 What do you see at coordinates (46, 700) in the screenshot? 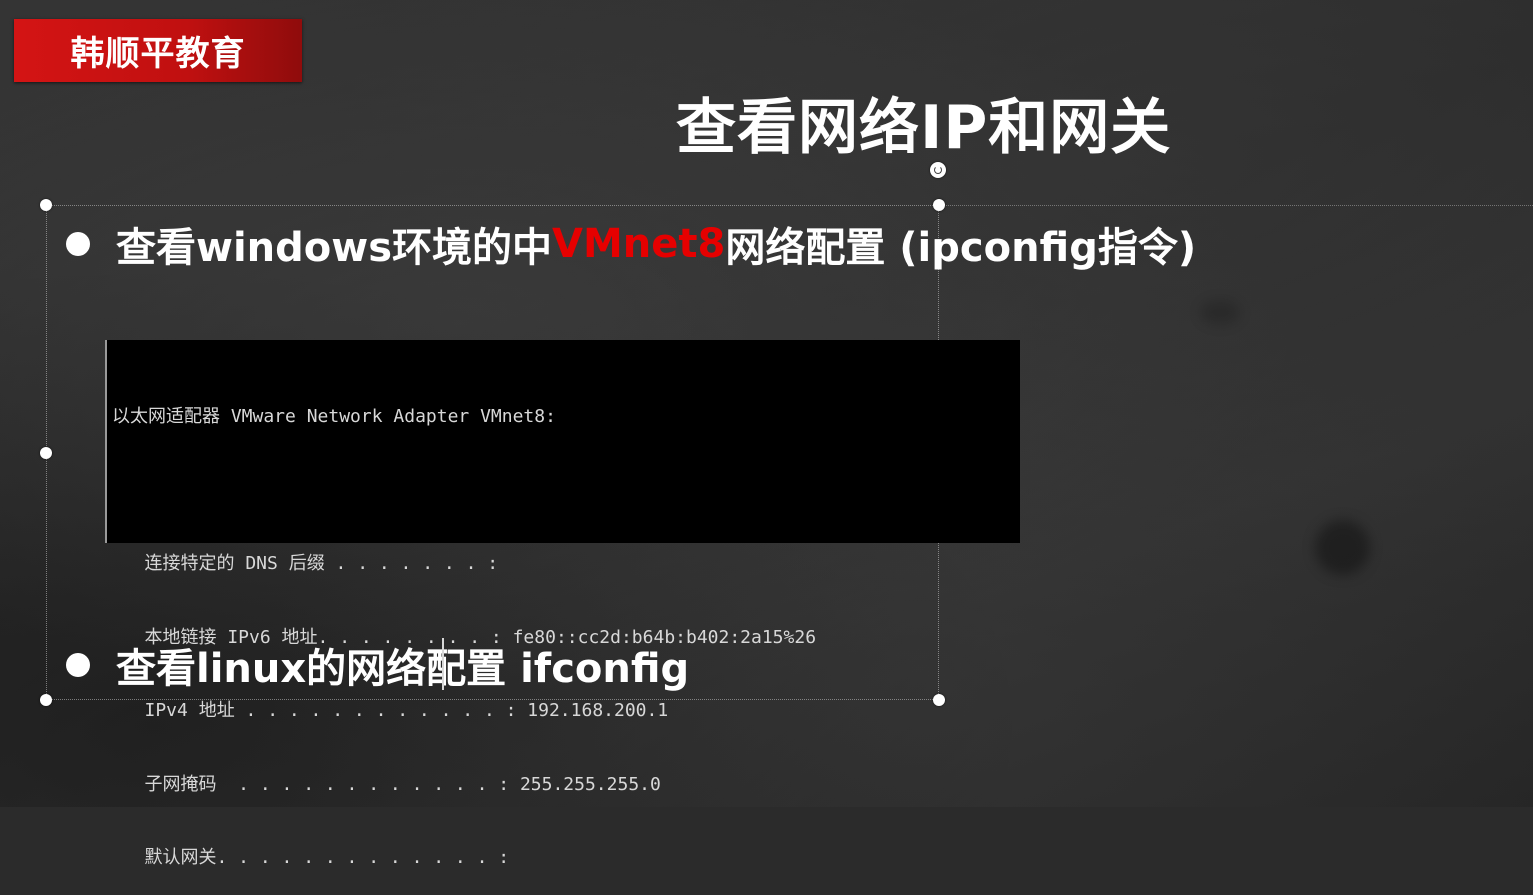
I see `resize-handle-bottom-left` at bounding box center [46, 700].